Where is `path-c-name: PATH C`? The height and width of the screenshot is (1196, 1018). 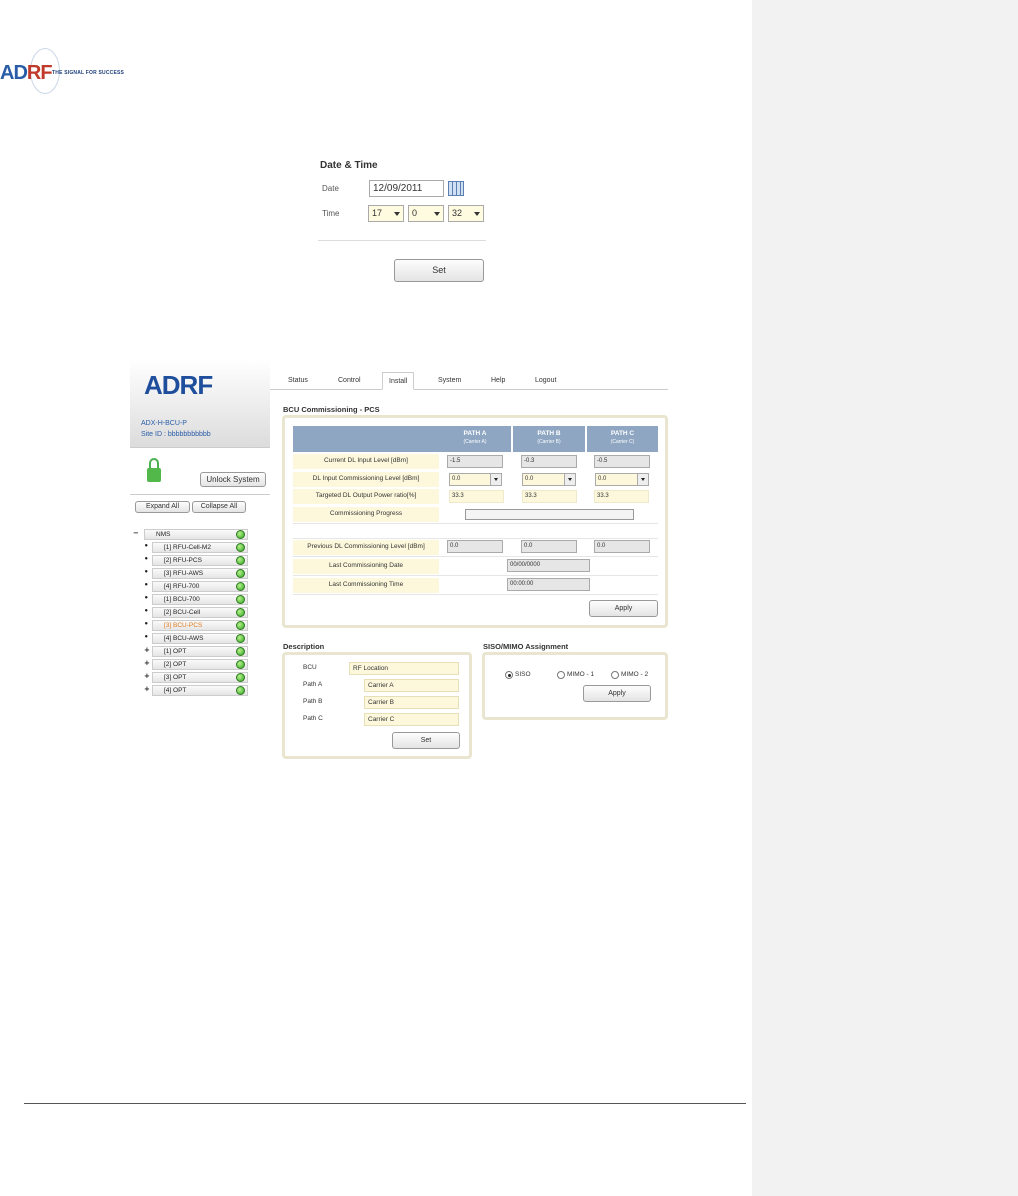 path-c-name: PATH C is located at coordinates (622, 433).